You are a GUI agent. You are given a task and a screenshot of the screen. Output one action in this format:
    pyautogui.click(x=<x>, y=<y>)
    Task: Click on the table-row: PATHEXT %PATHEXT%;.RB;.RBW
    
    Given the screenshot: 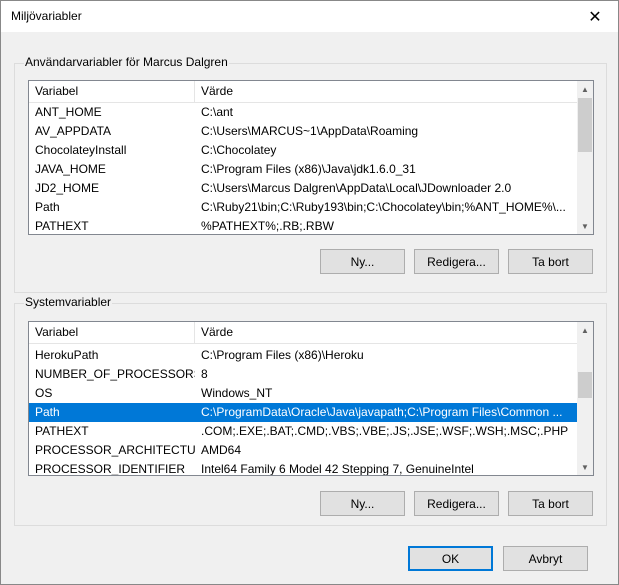 What is the action you would take?
    pyautogui.click(x=303, y=225)
    